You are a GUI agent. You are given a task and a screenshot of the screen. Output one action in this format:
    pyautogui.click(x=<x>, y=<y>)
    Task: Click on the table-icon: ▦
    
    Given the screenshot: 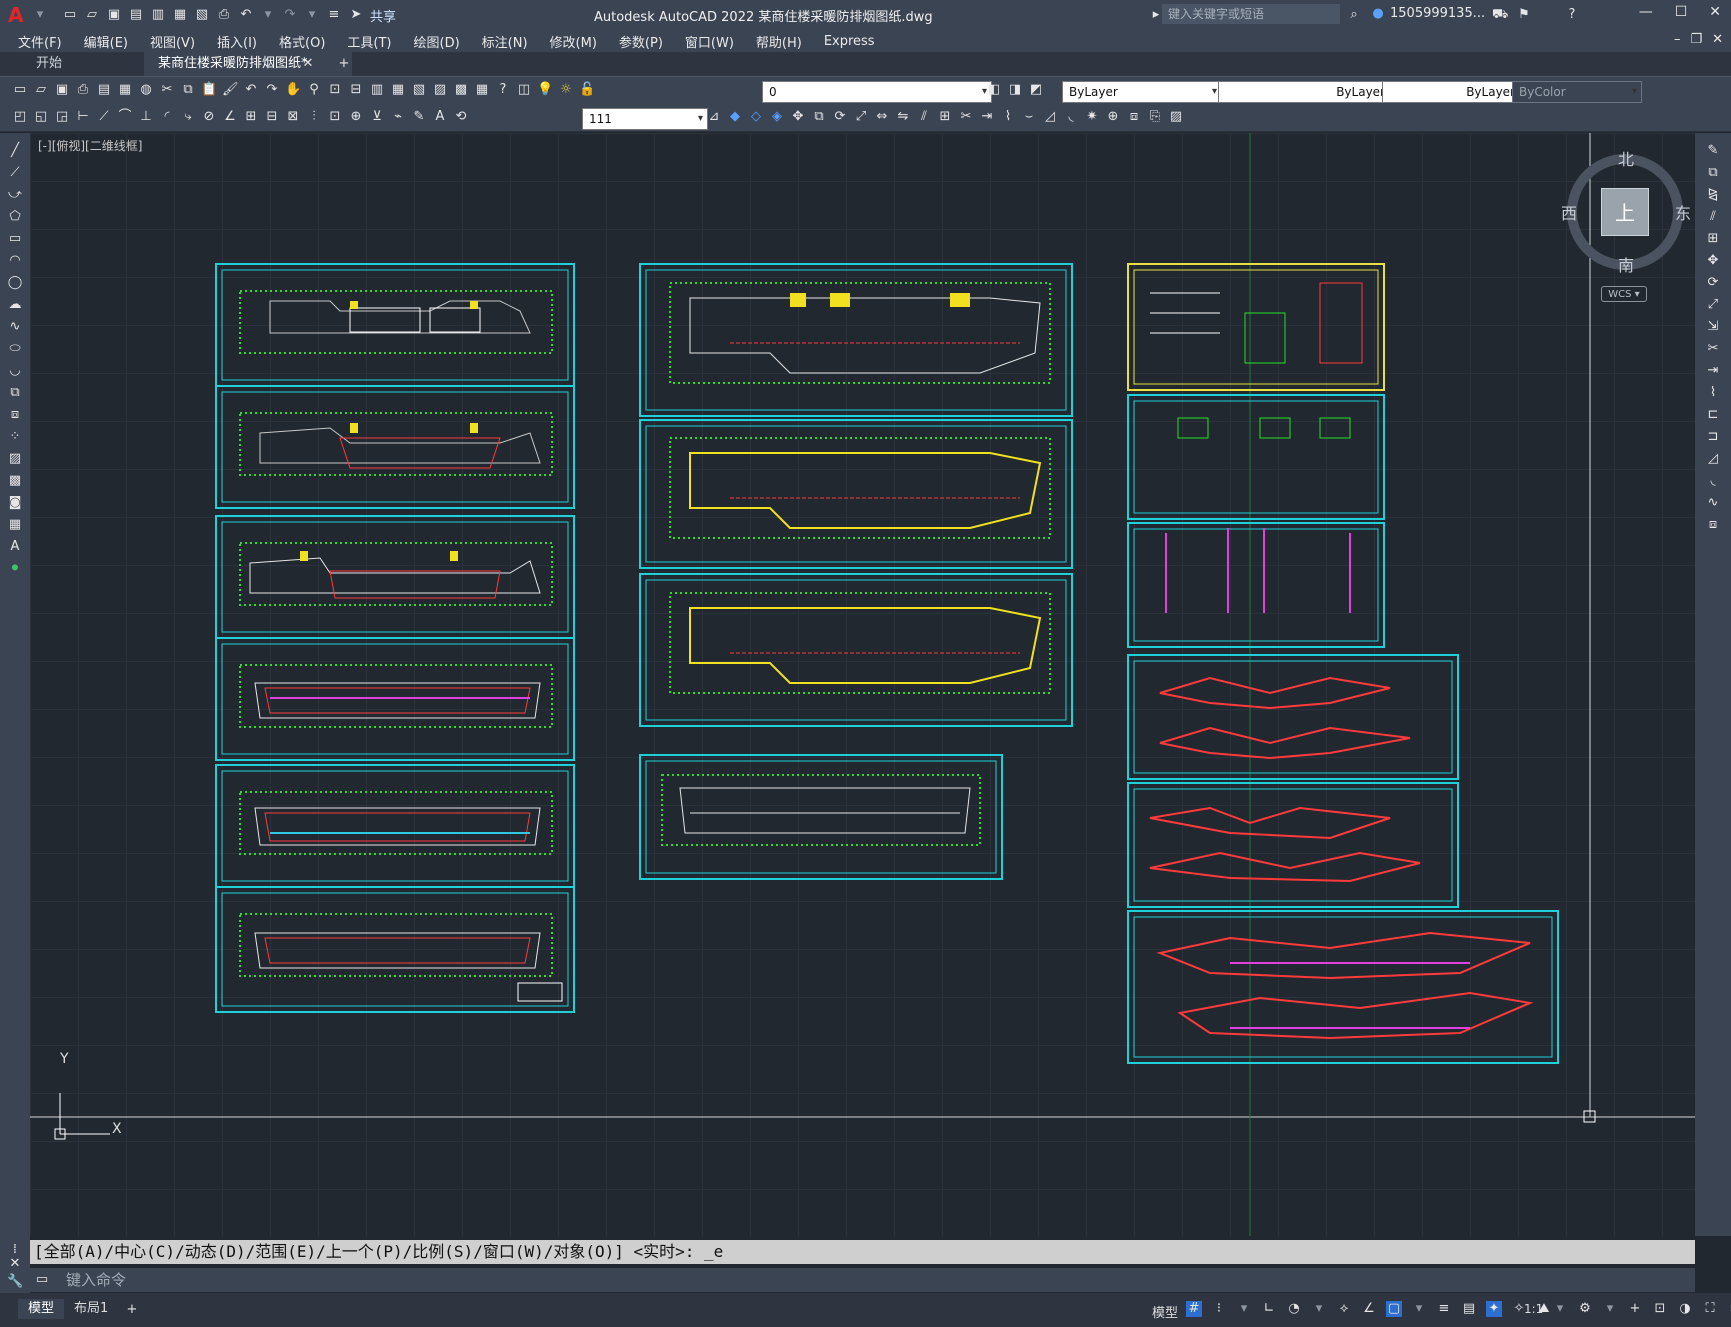 What is the action you would take?
    pyautogui.click(x=15, y=525)
    